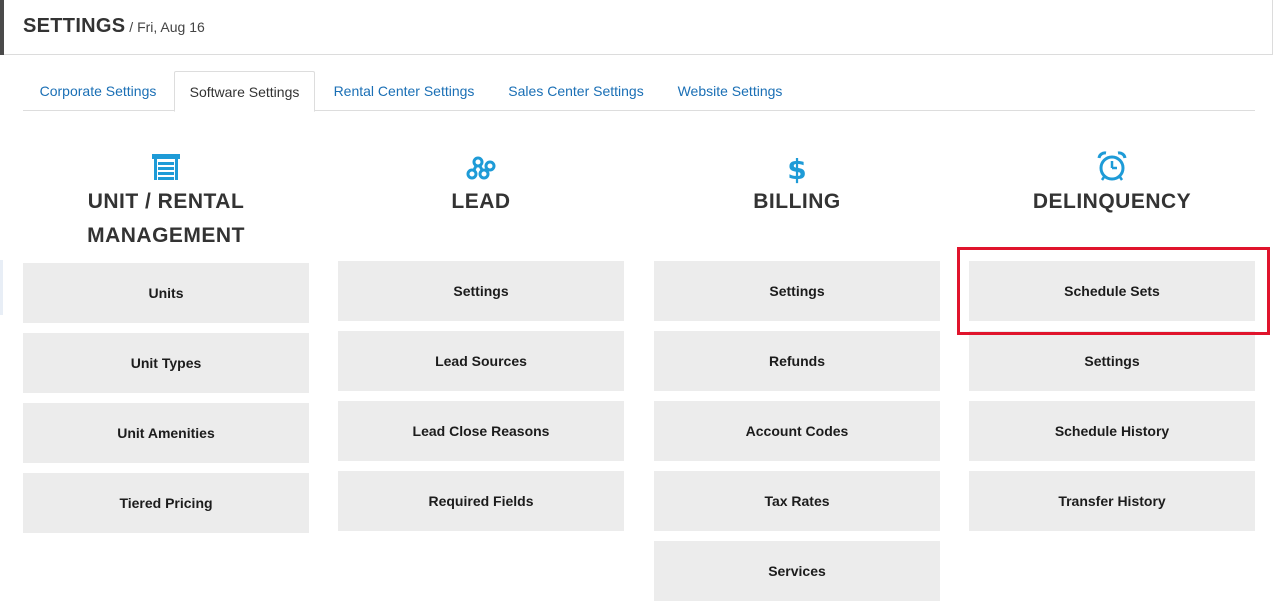 The height and width of the screenshot is (604, 1273). What do you see at coordinates (166, 219) in the screenshot?
I see `unit-rental-heading: UNIT / RENTAL MANAGEMENT` at bounding box center [166, 219].